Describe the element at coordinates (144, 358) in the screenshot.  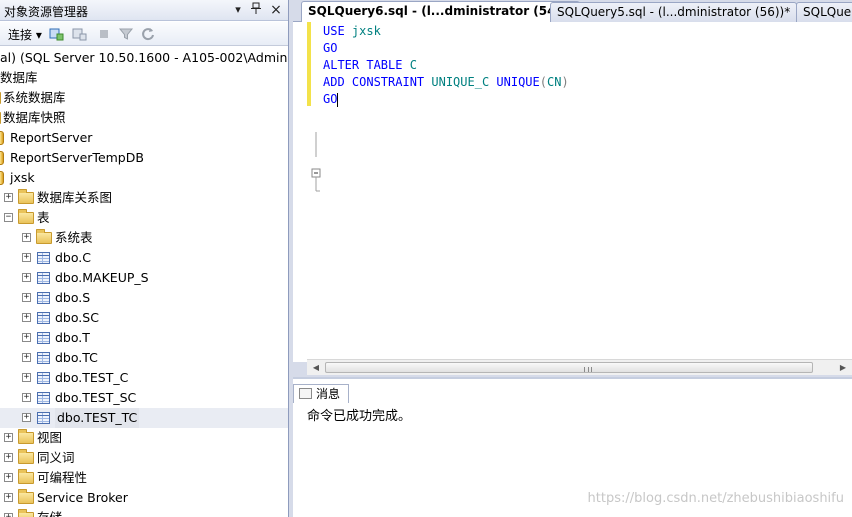
I see `tree-item: + dbo.TC` at that location.